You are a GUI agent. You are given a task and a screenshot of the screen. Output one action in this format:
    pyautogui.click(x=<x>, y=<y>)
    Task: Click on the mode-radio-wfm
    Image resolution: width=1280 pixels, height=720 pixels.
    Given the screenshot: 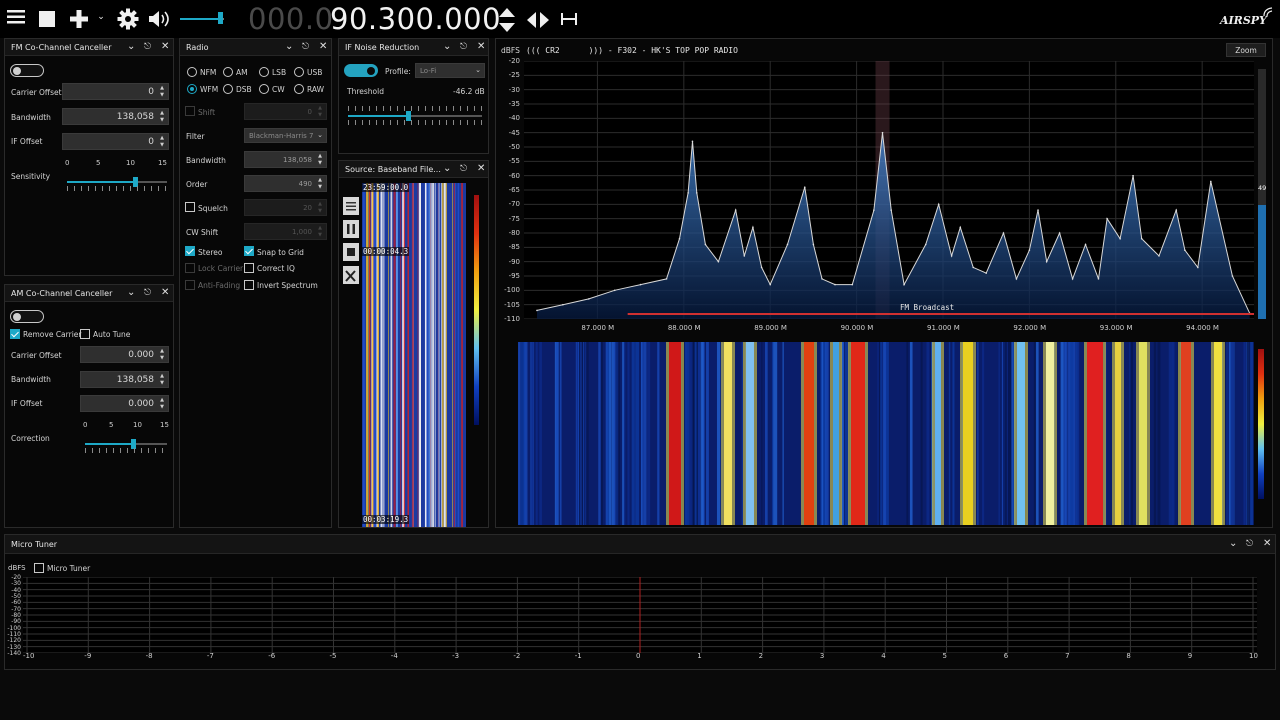 What is the action you would take?
    pyautogui.click(x=192, y=89)
    